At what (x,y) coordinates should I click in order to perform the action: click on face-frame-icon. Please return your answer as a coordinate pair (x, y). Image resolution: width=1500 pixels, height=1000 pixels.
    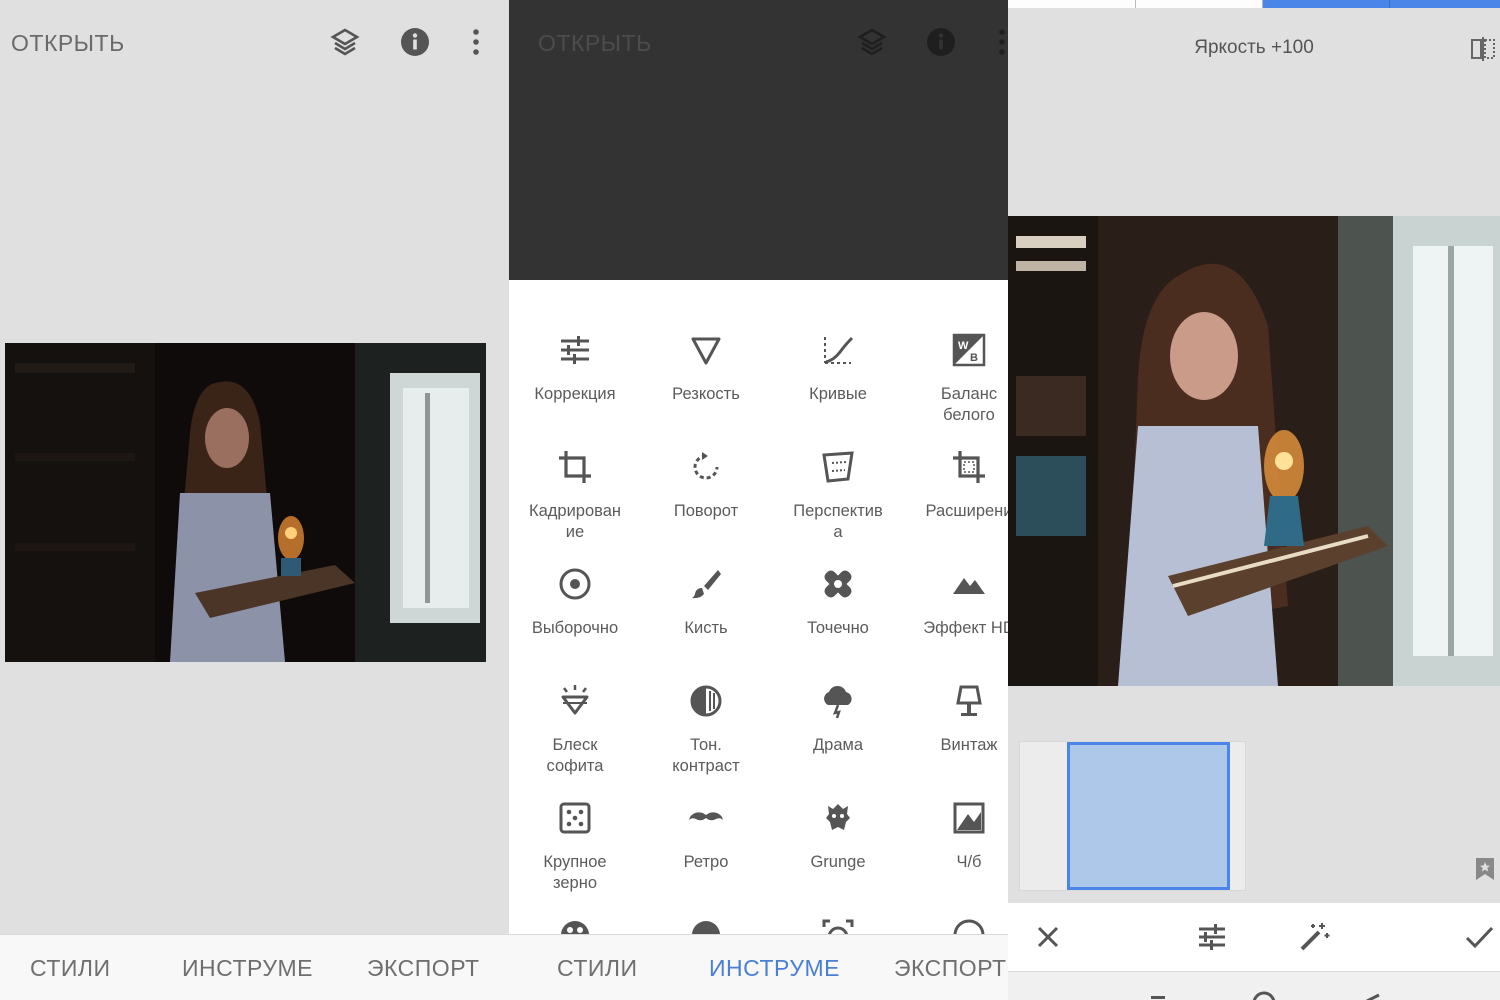
    Looking at the image, I should click on (838, 926).